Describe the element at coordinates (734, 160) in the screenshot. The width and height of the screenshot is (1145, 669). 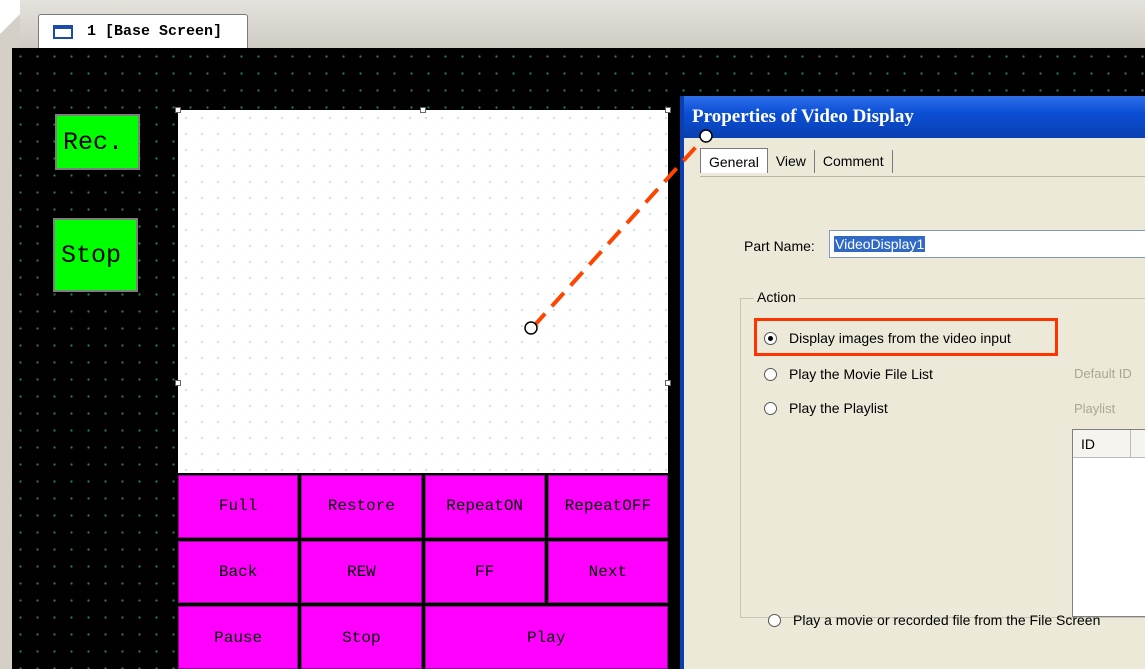
I see `tab-general: General` at that location.